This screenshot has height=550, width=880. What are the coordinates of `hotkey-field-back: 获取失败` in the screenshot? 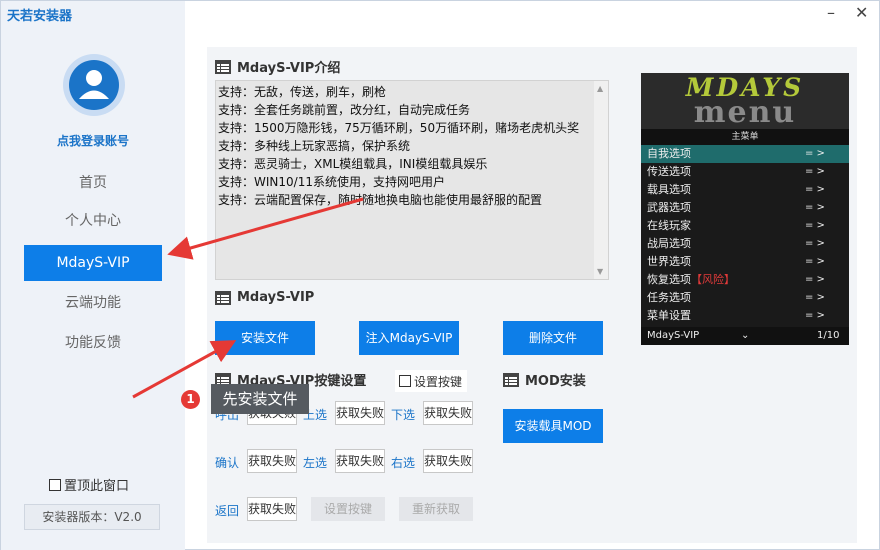 It's located at (272, 509).